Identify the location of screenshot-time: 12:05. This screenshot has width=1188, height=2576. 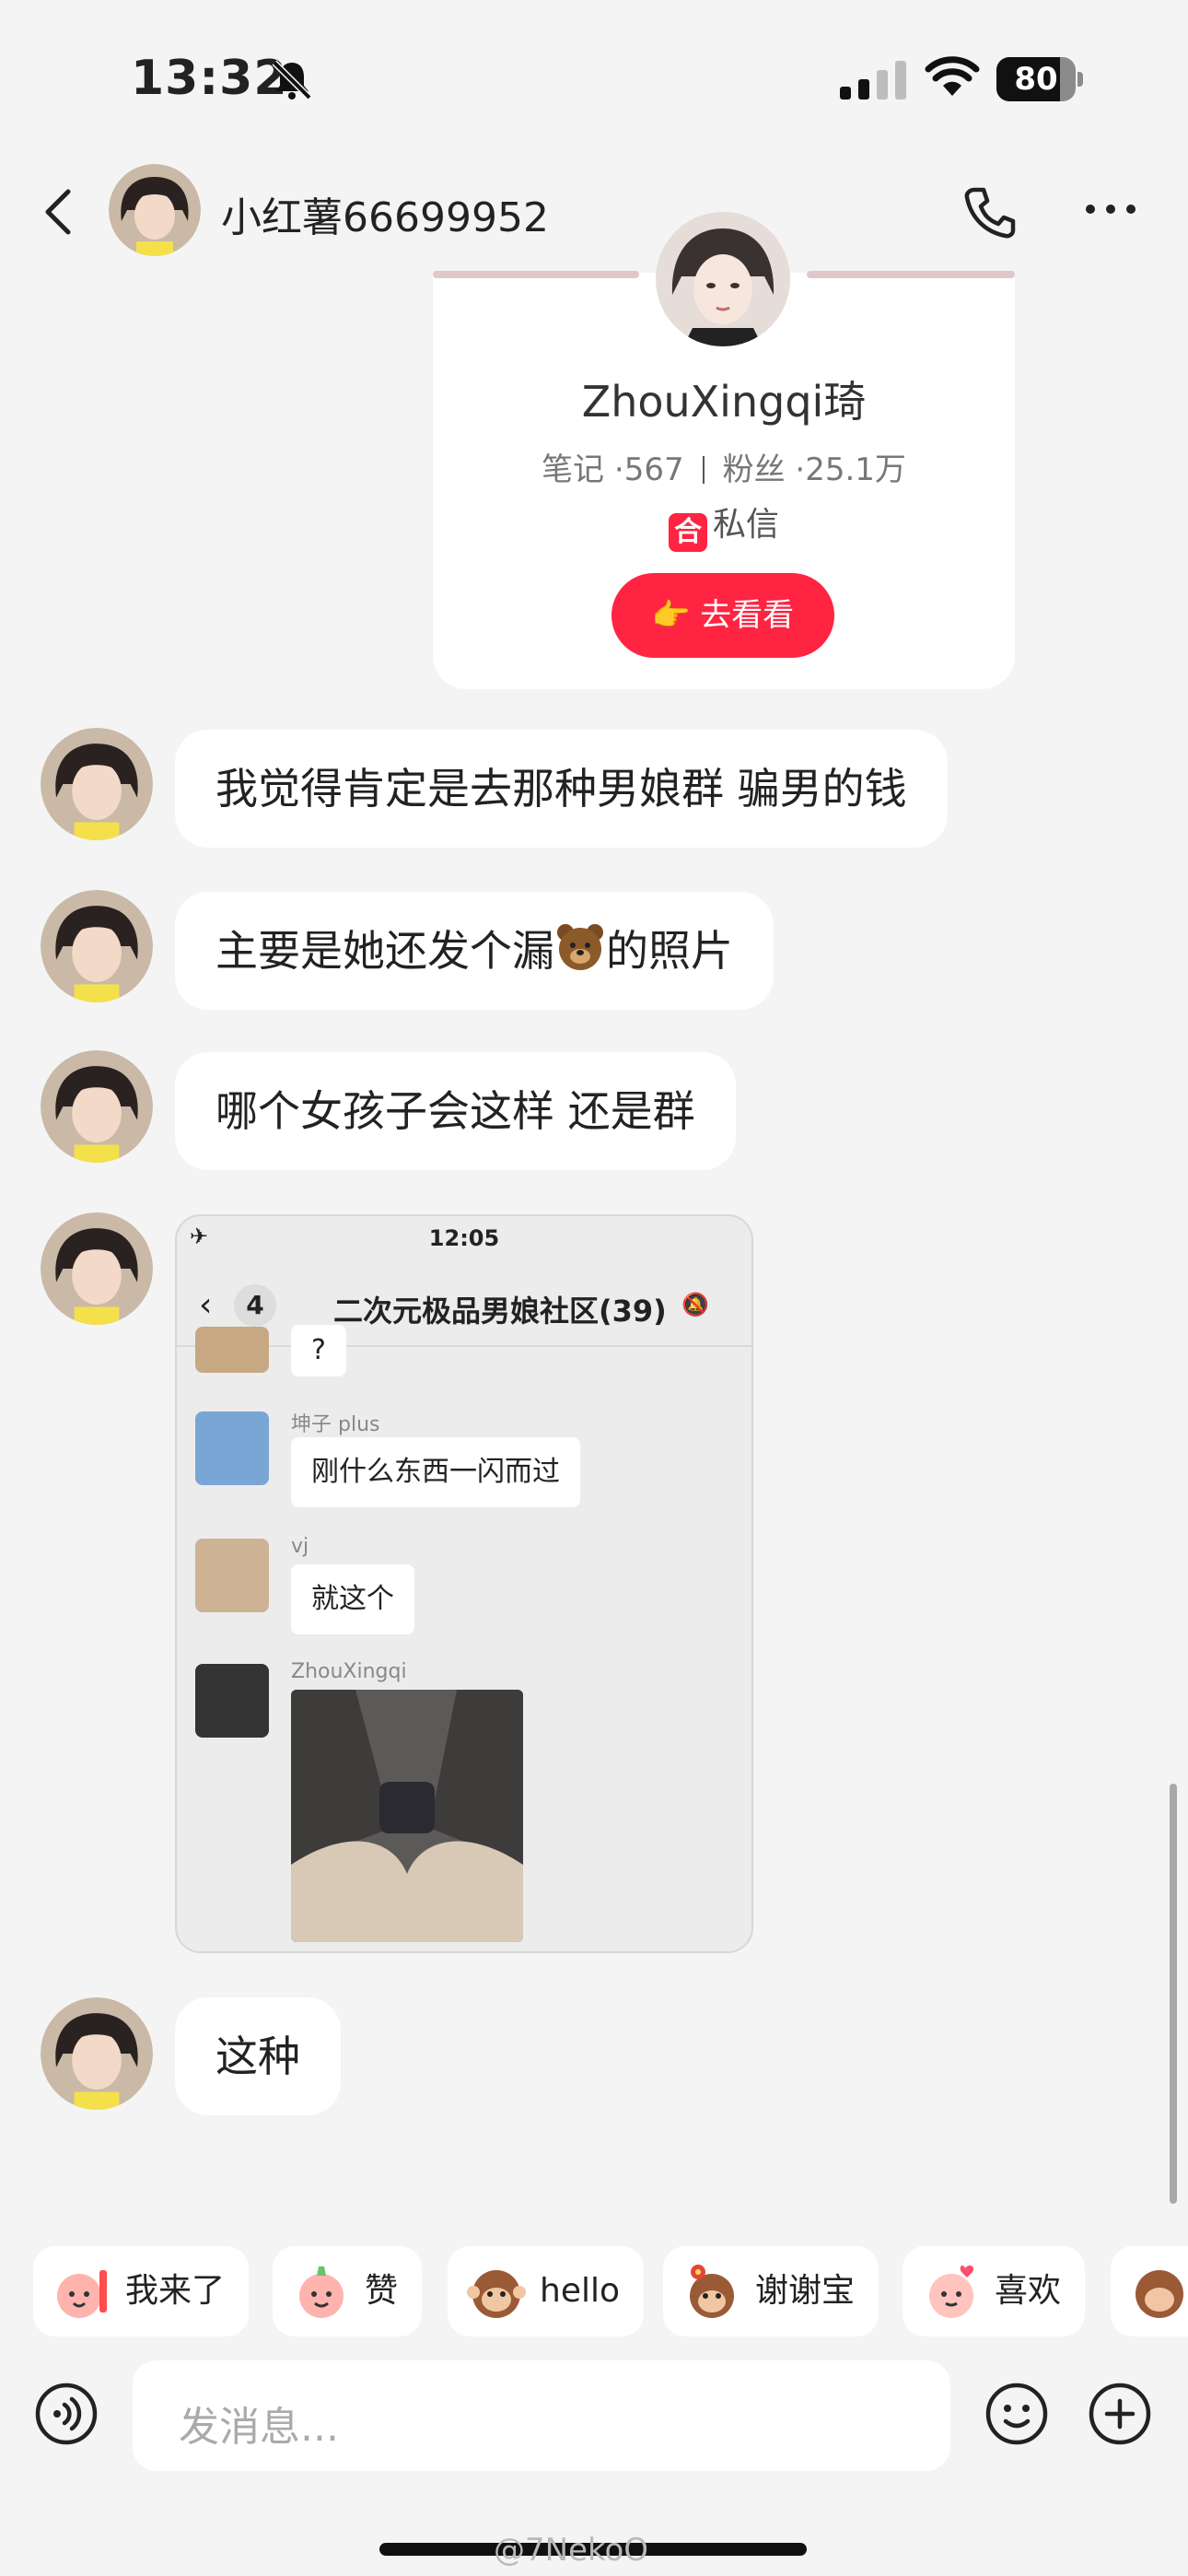
(464, 1238).